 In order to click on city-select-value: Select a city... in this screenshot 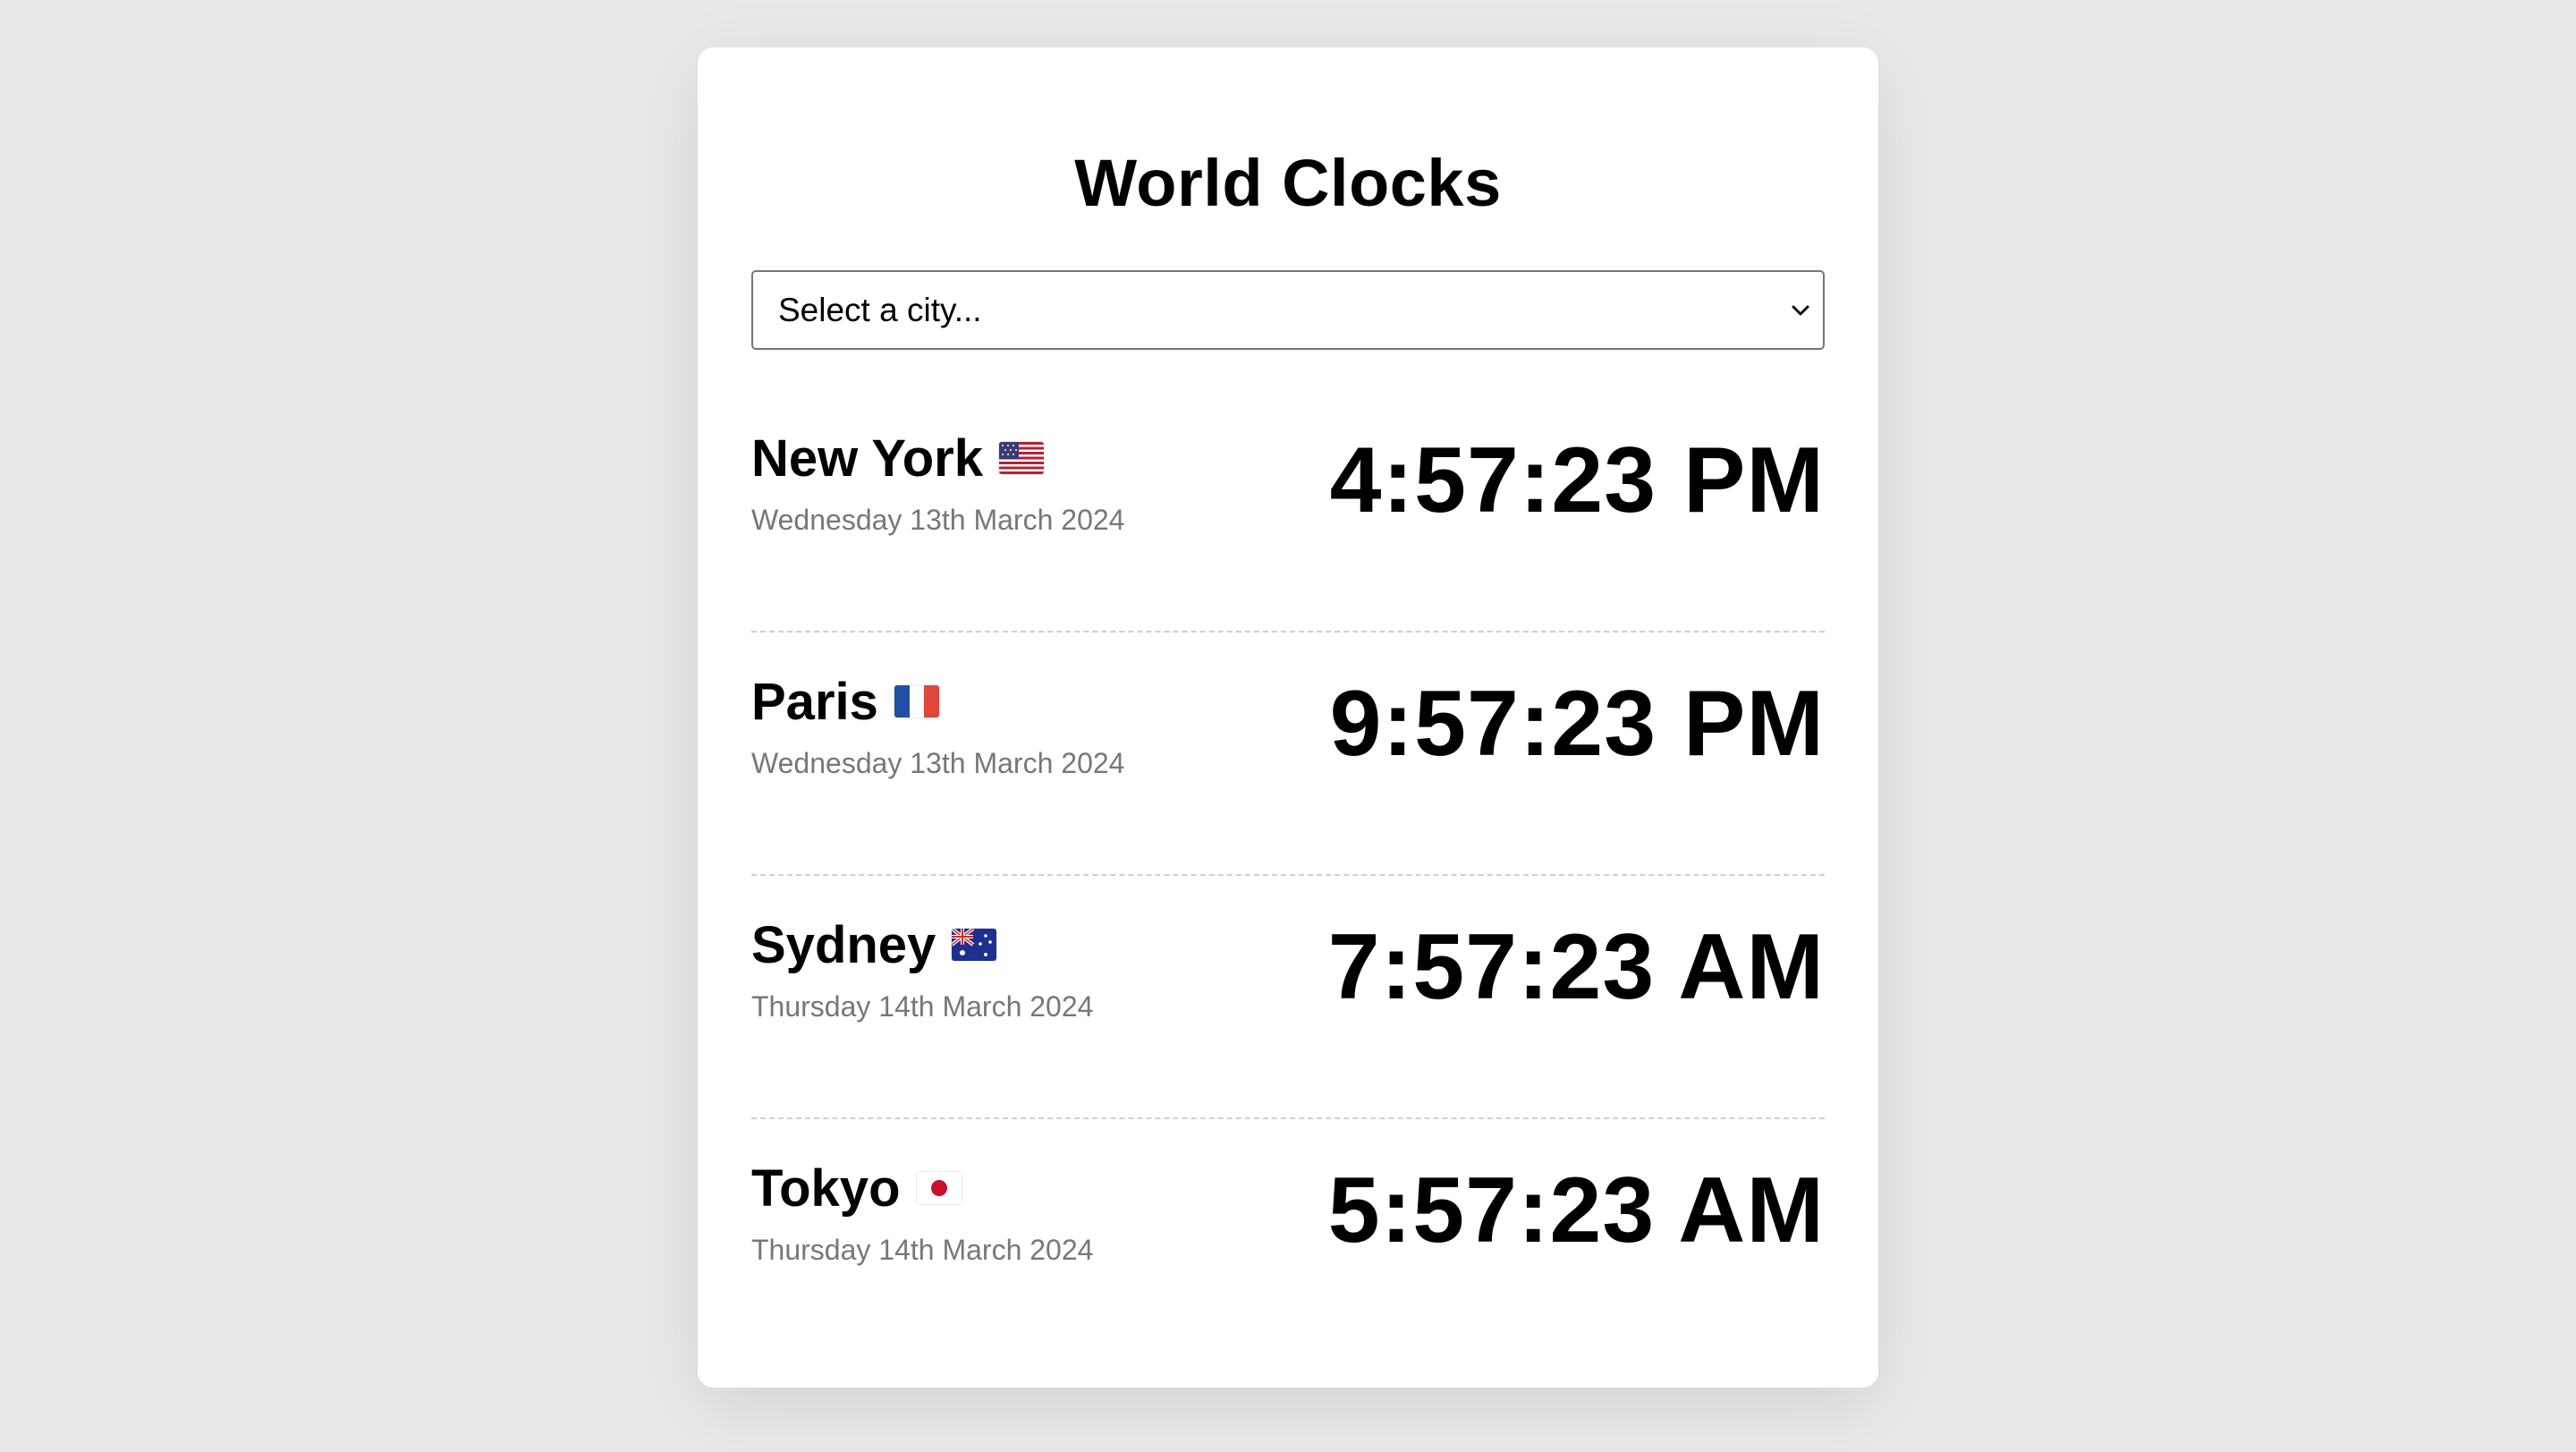, I will do `click(880, 309)`.